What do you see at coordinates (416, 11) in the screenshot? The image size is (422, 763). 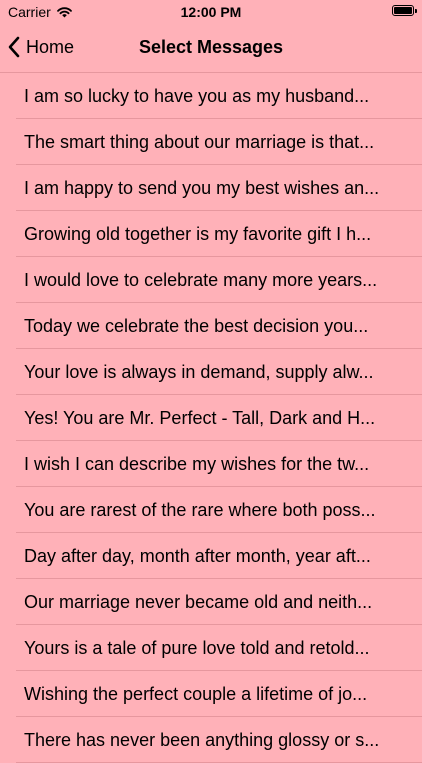 I see `battery-cap` at bounding box center [416, 11].